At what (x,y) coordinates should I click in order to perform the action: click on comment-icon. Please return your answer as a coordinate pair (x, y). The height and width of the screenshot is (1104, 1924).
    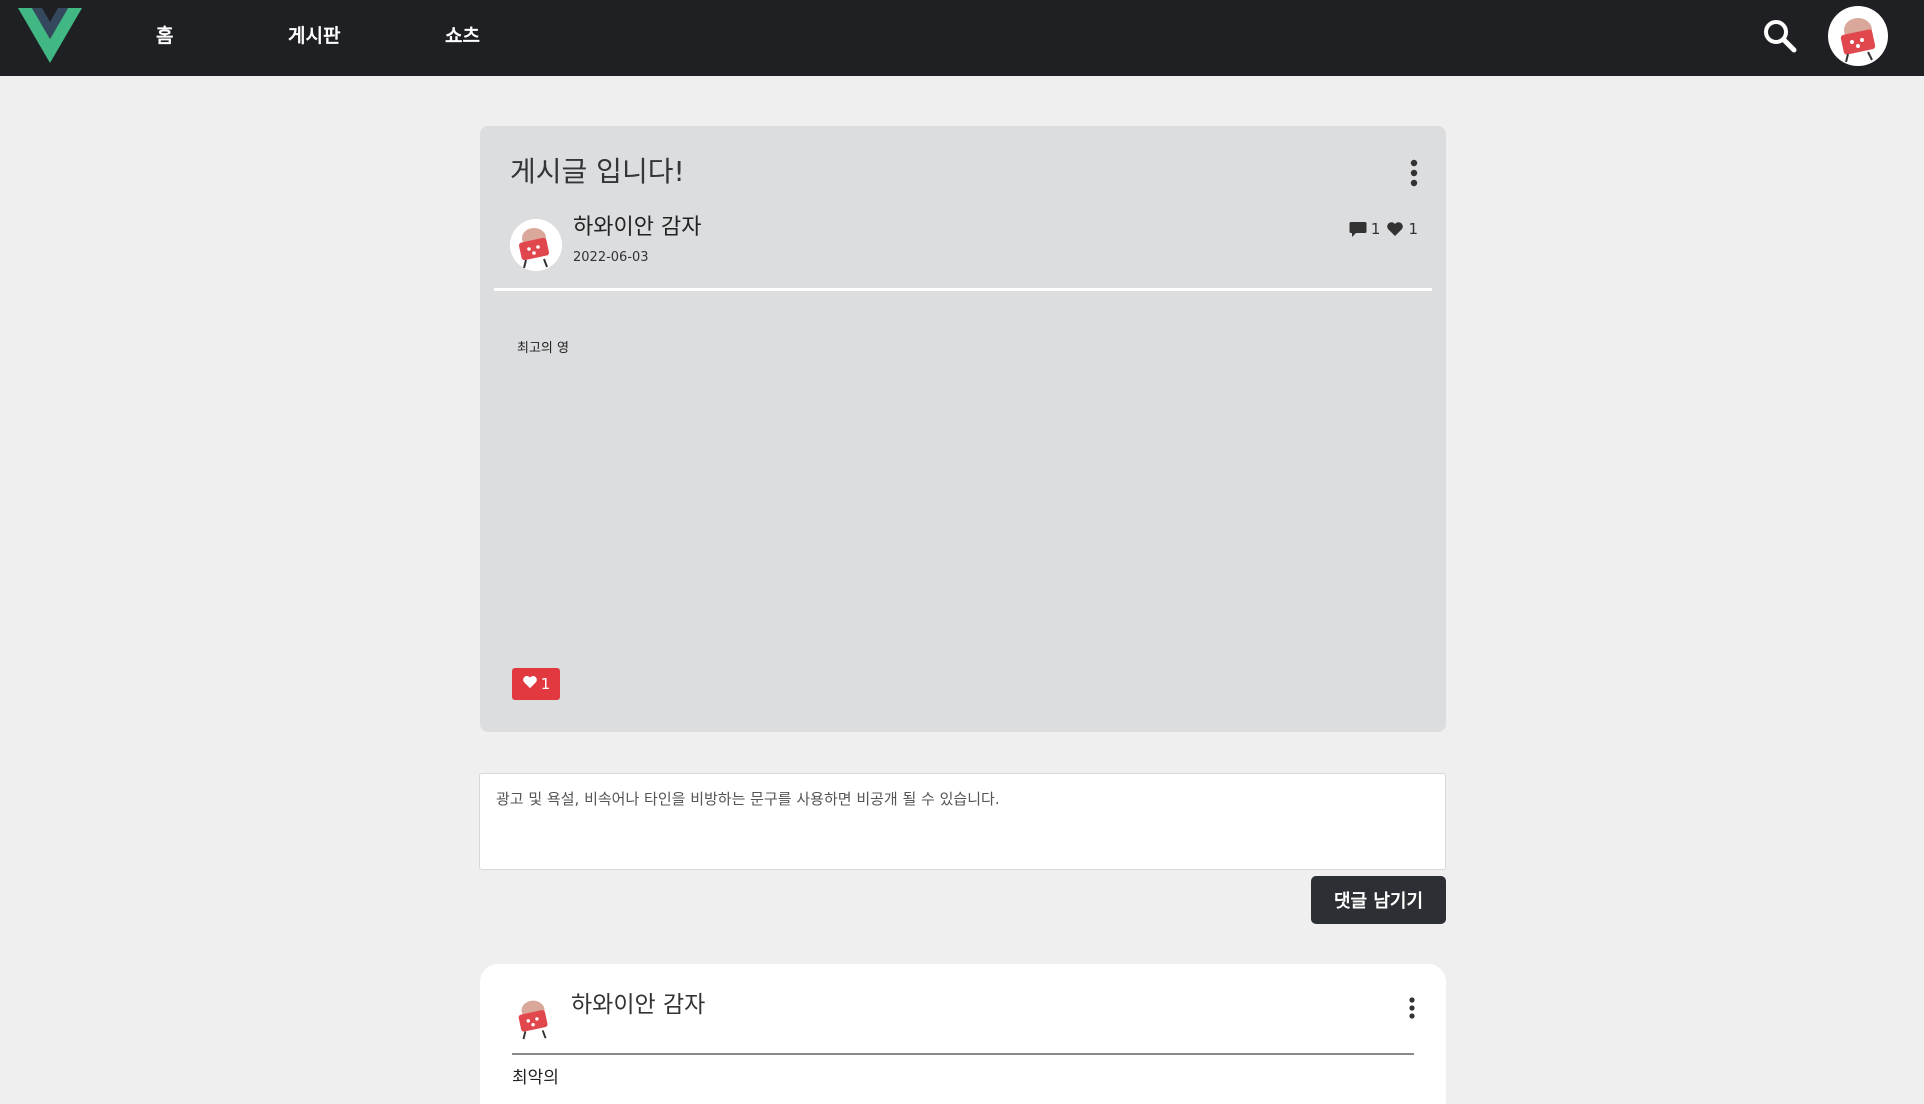
    Looking at the image, I should click on (1358, 229).